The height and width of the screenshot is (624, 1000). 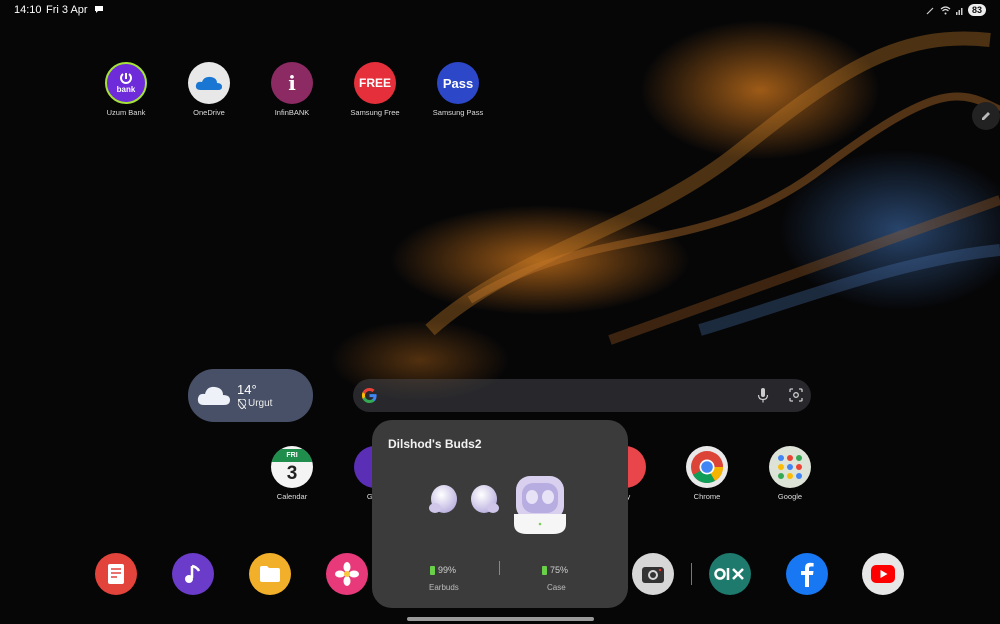 I want to click on google-search-bar, so click(x=582, y=395).